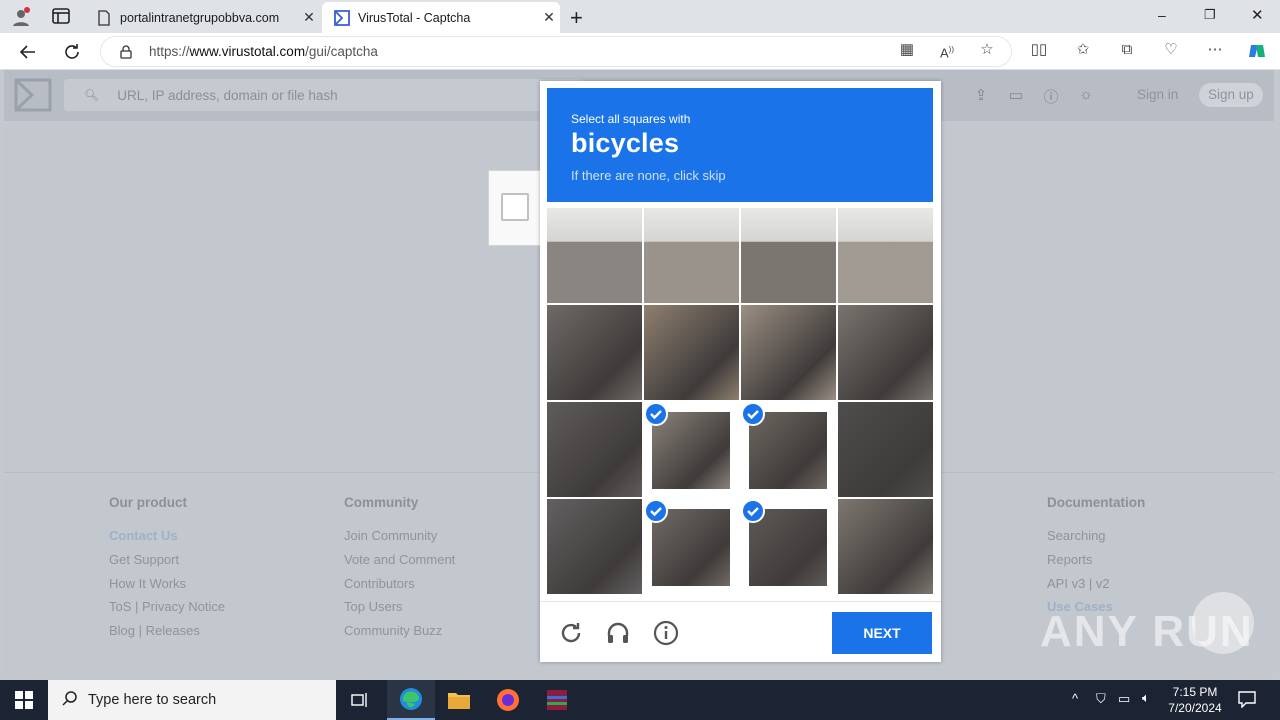 Image resolution: width=1280 pixels, height=720 pixels. I want to click on start-button, so click(24, 700).